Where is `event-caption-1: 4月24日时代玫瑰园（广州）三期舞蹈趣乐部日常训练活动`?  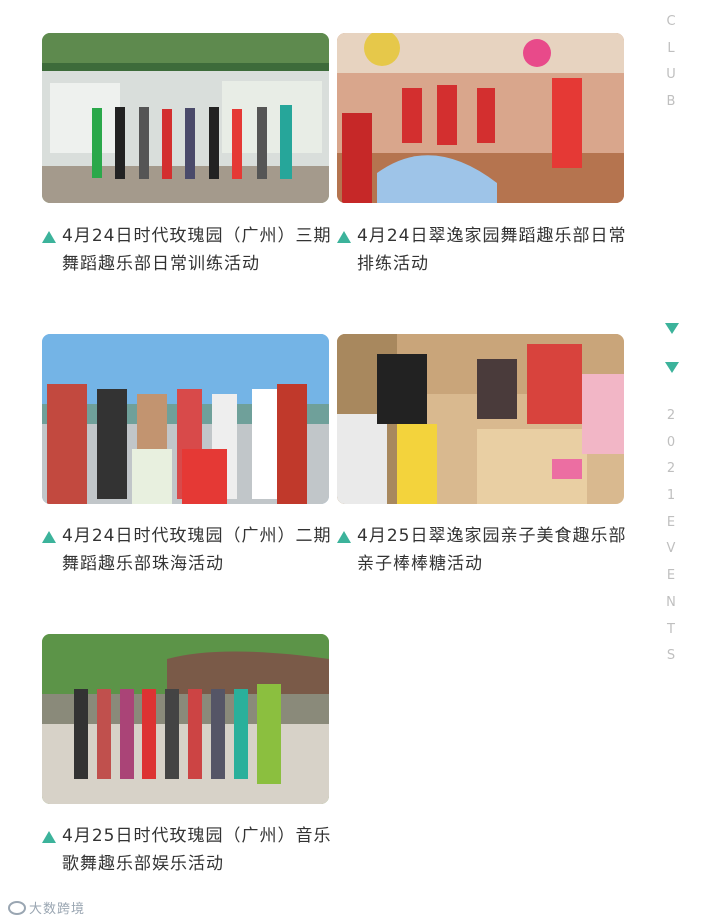 event-caption-1: 4月24日时代玫瑰园（广州）三期舞蹈趣乐部日常训练活动 is located at coordinates (187, 250).